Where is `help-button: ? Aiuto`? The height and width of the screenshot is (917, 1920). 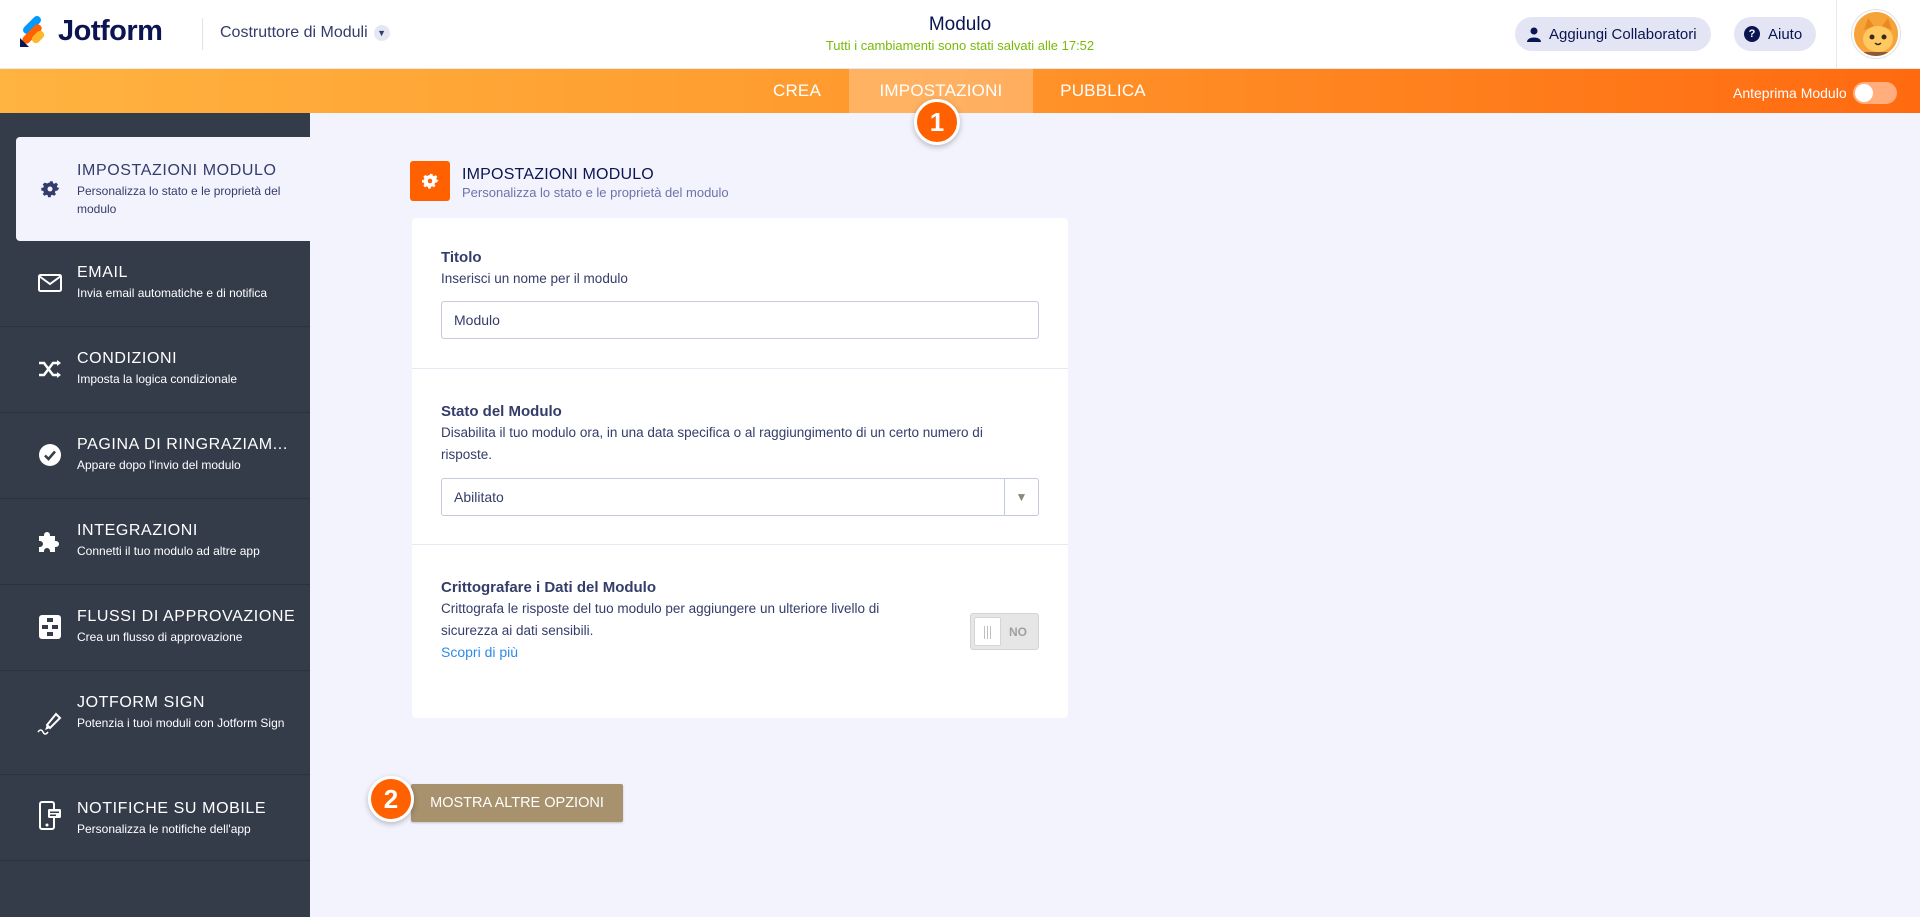
help-button: ? Aiuto is located at coordinates (1775, 34).